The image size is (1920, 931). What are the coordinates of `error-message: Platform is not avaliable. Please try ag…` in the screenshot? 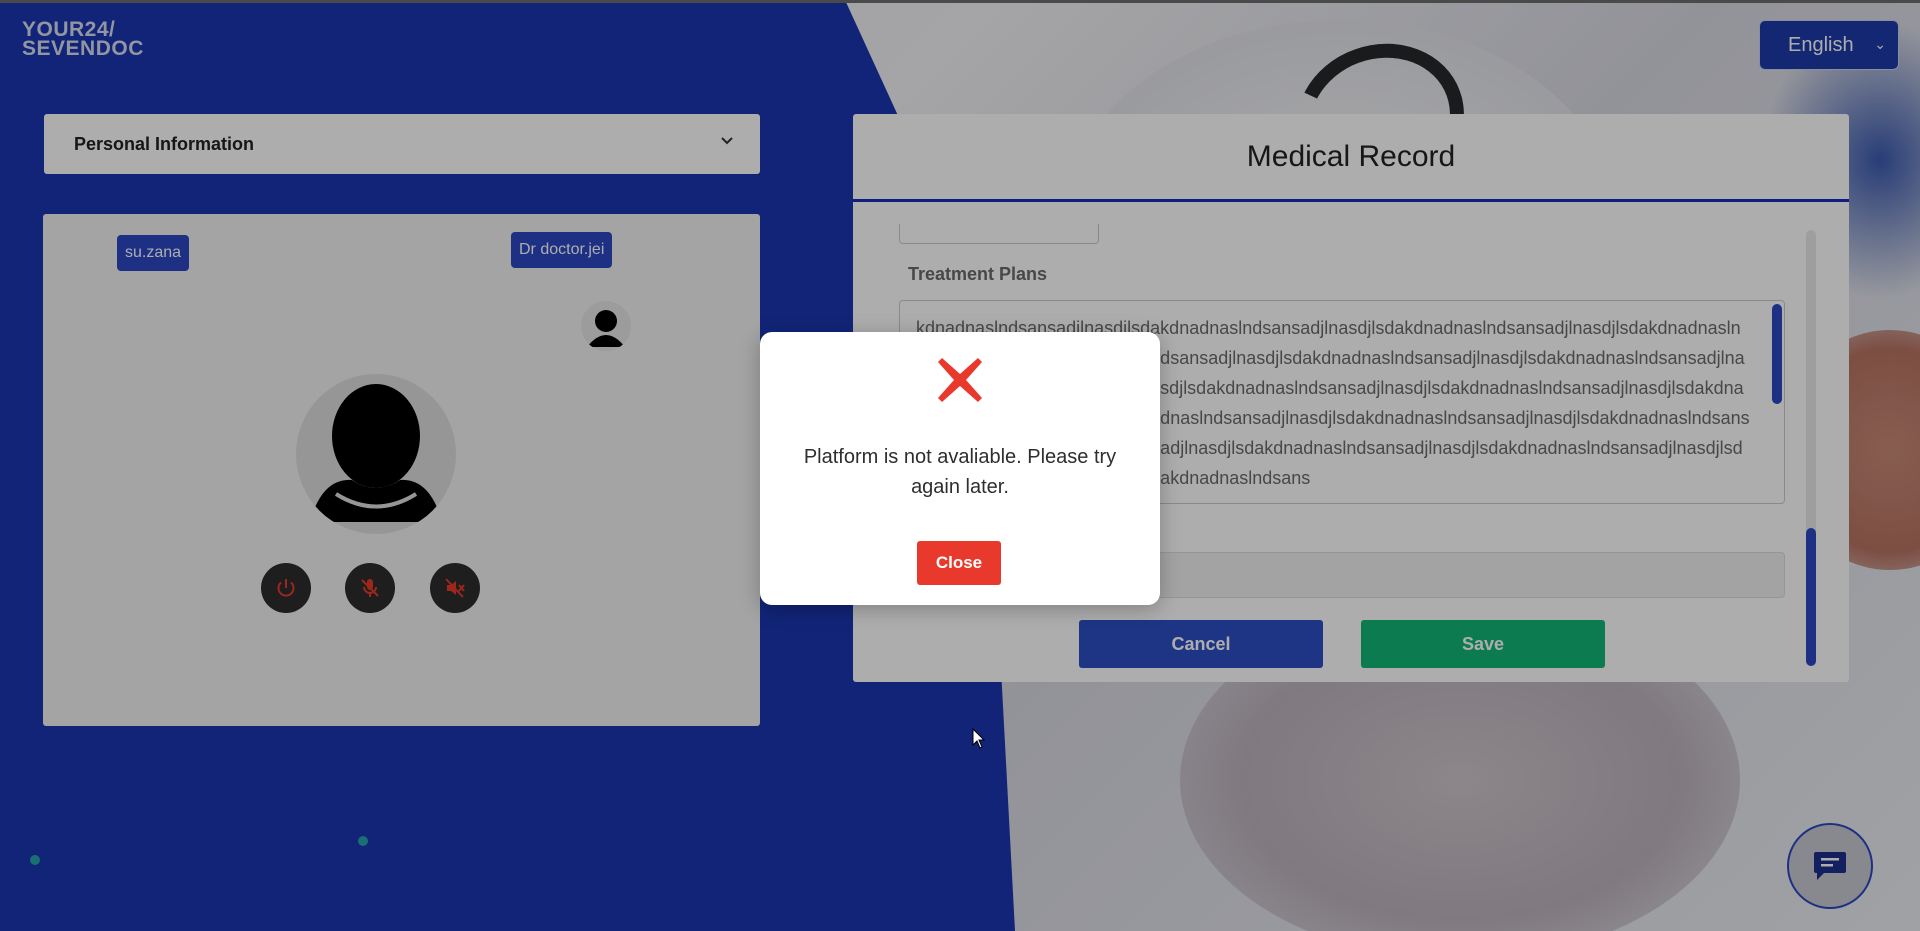 It's located at (960, 472).